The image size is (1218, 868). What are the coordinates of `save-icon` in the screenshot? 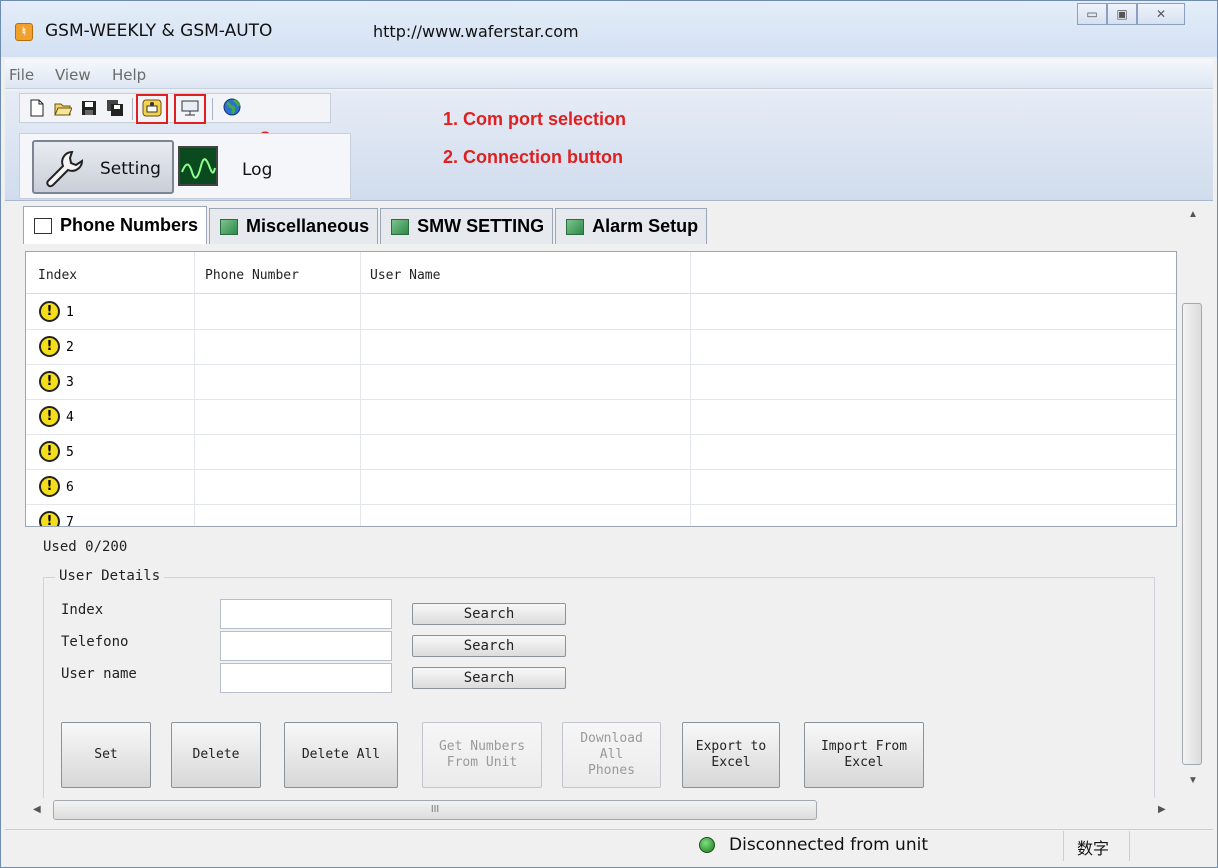 It's located at (89, 108).